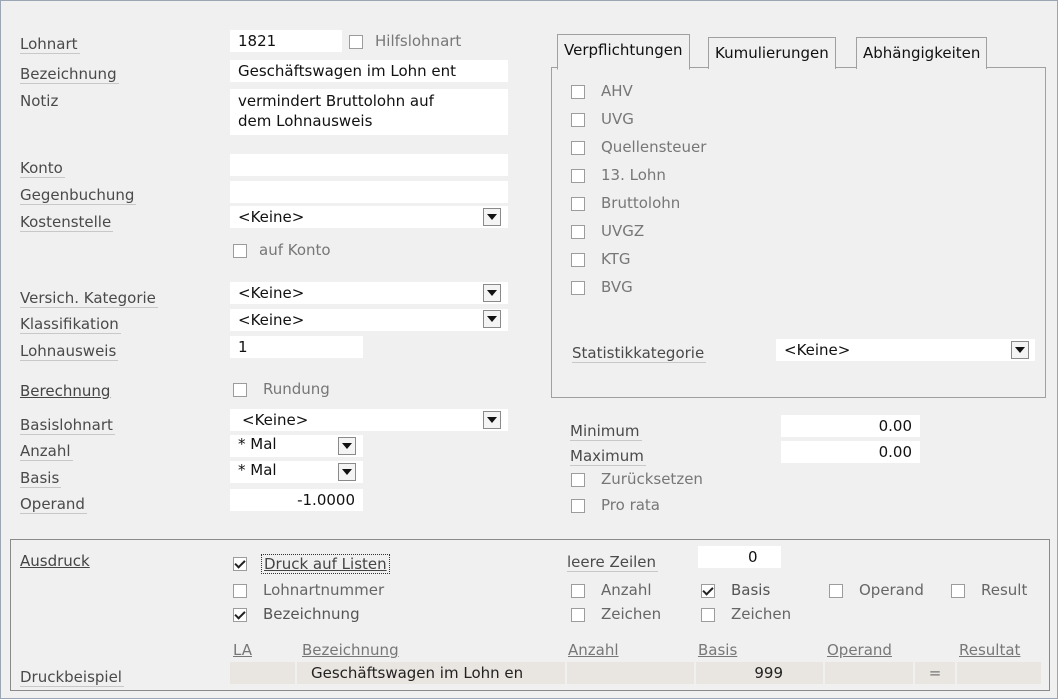 This screenshot has width=1058, height=699. What do you see at coordinates (613, 562) in the screenshot?
I see `leere-zeilen-label: leere Zeilen` at bounding box center [613, 562].